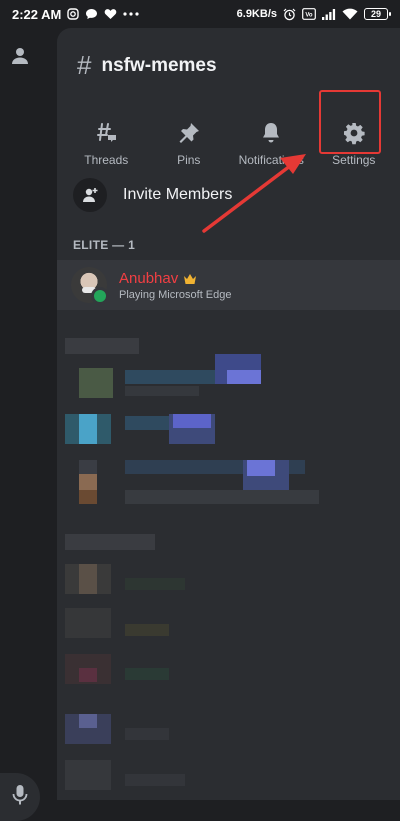 This screenshot has width=400, height=821. I want to click on battery-indicator: 29, so click(377, 14).